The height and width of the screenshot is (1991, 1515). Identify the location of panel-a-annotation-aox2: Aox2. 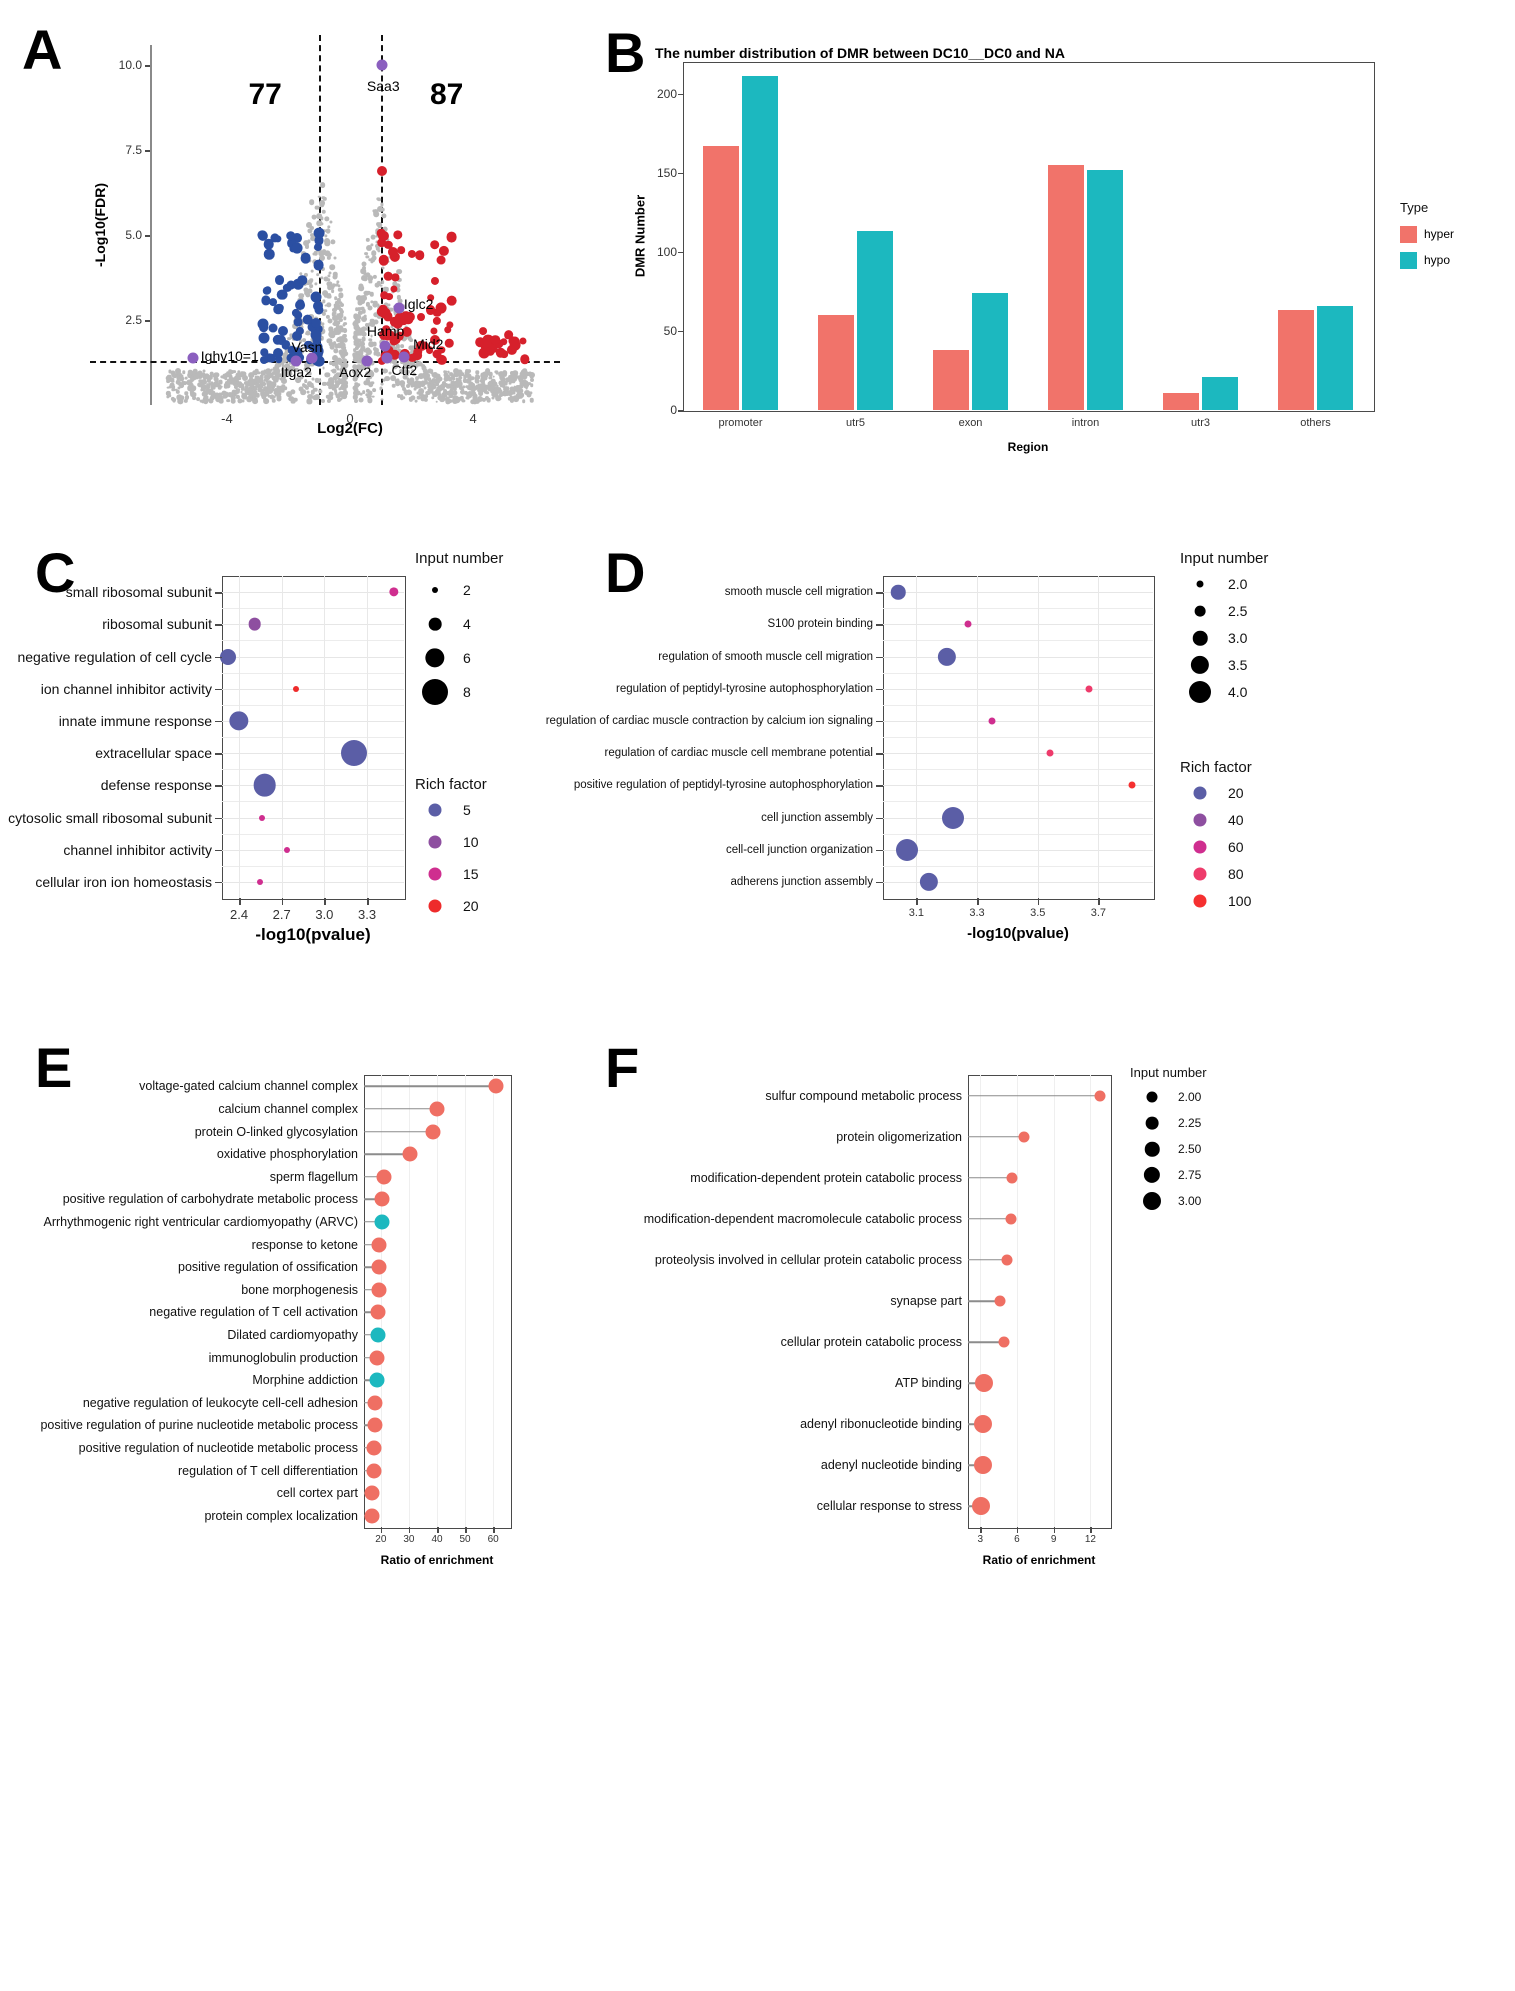
(355, 371).